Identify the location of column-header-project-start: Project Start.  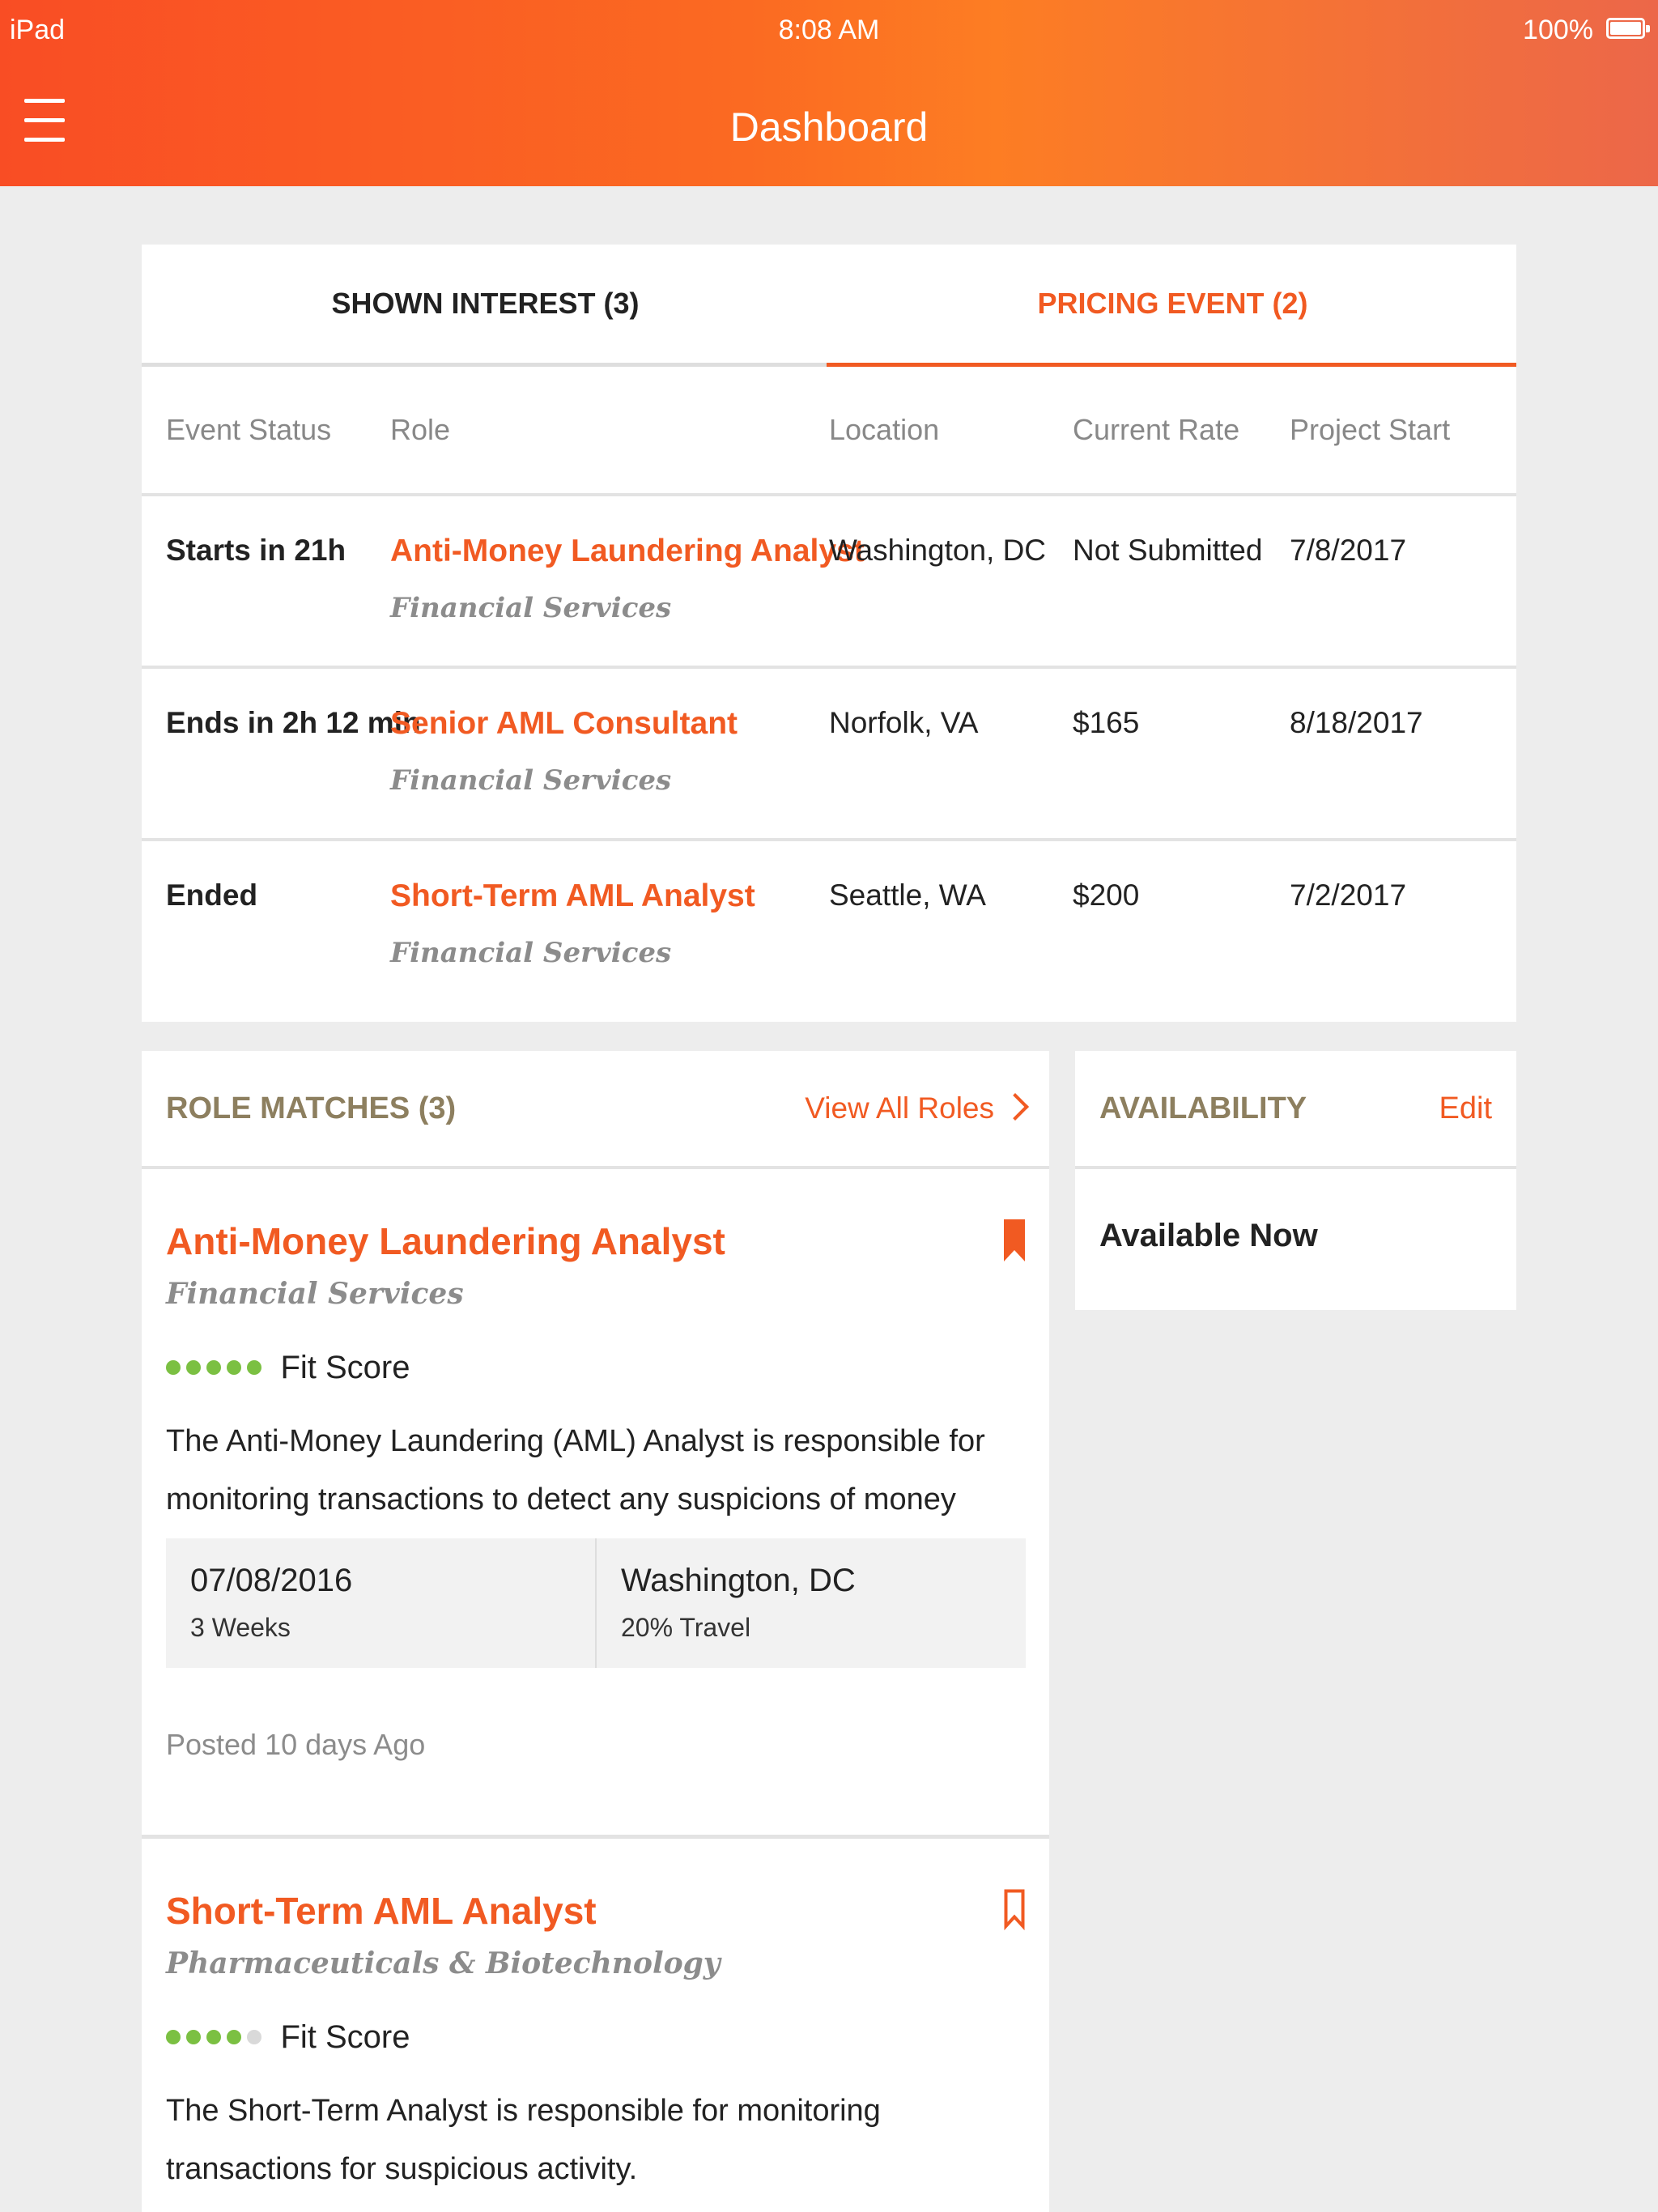
(1370, 430).